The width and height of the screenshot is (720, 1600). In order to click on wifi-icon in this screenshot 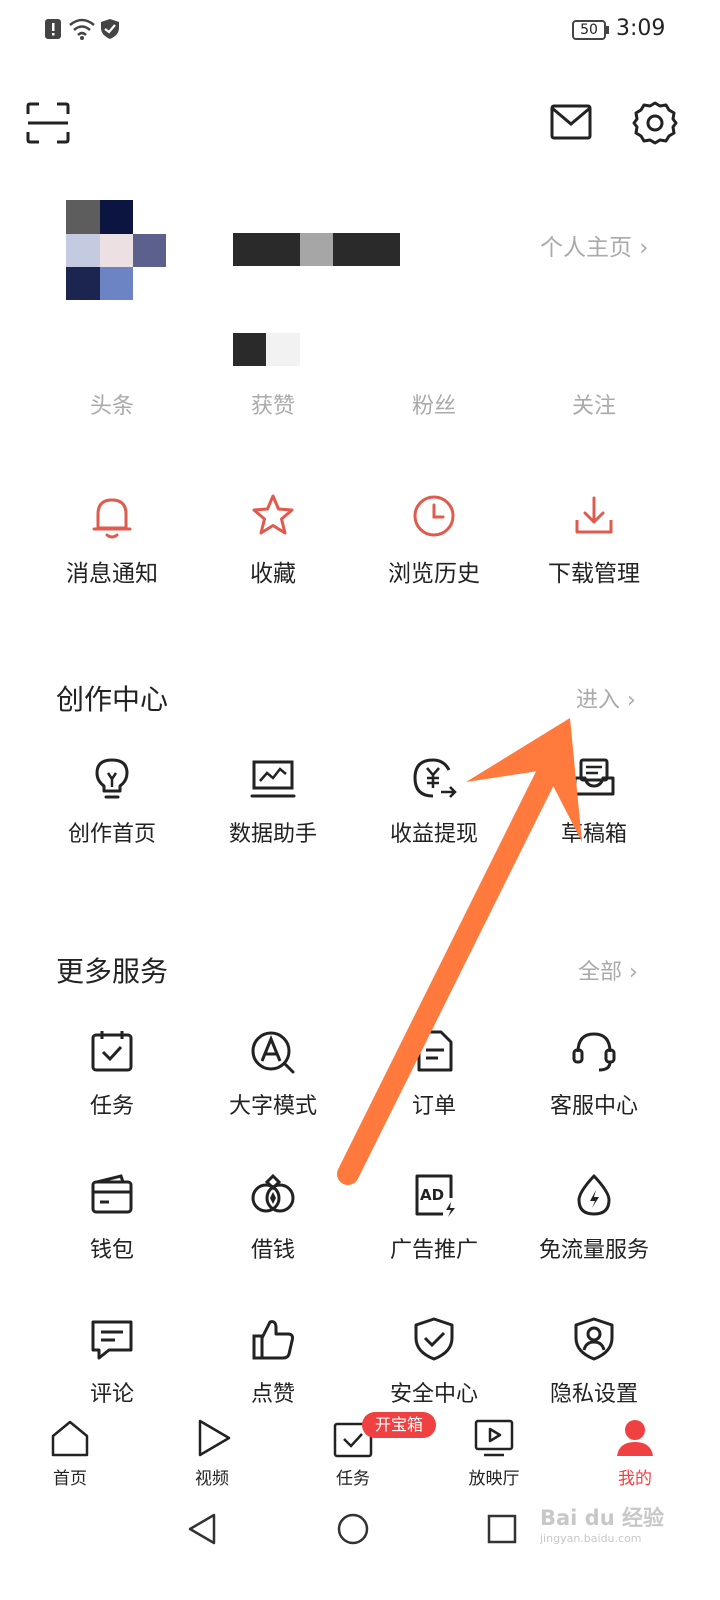, I will do `click(82, 29)`.